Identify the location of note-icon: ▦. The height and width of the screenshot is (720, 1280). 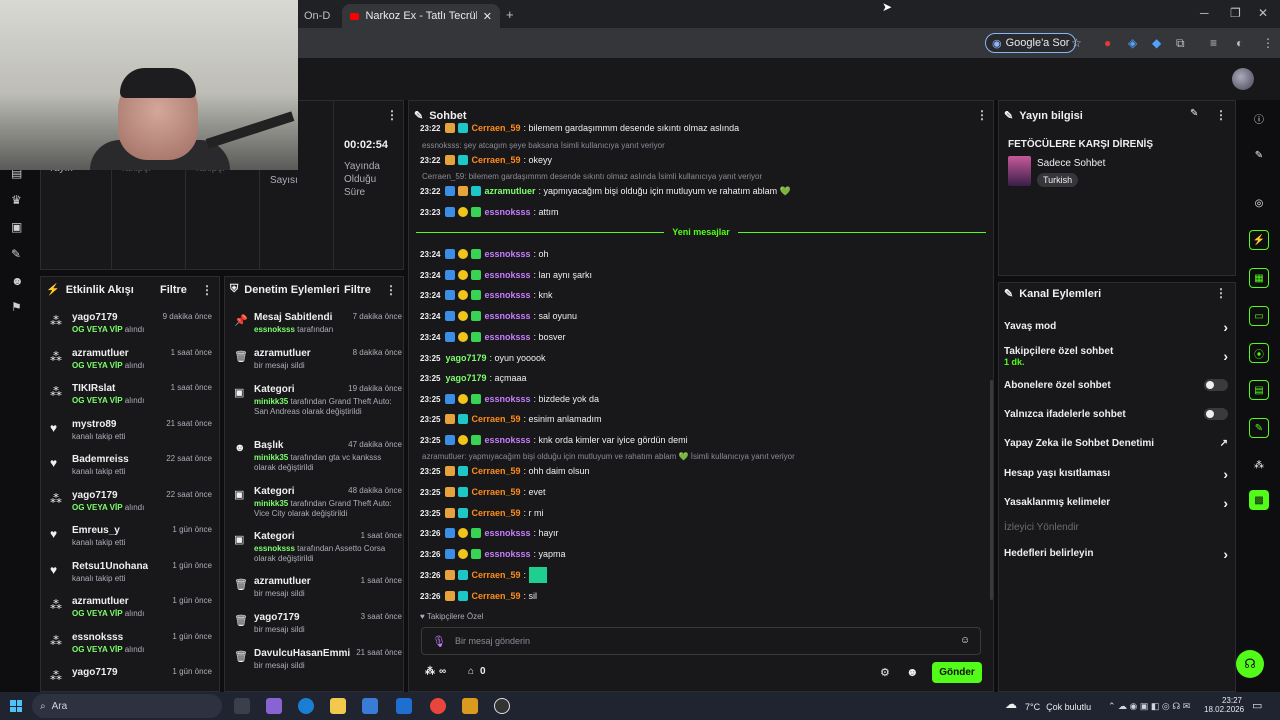
(1259, 278).